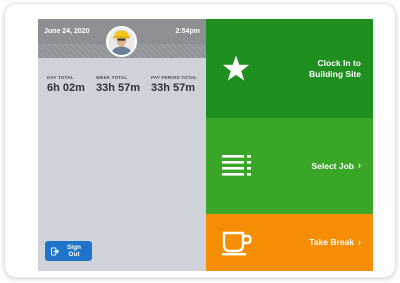 The width and height of the screenshot is (400, 283). I want to click on stat-label: WEEK TOTAL, so click(111, 77).